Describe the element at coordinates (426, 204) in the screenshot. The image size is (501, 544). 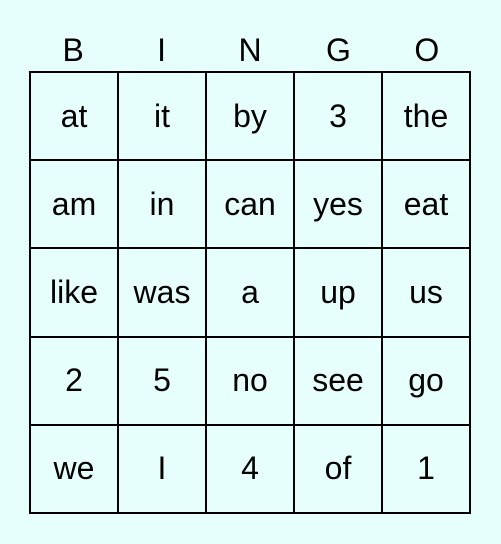
I see `bingo-cell: eat` at that location.